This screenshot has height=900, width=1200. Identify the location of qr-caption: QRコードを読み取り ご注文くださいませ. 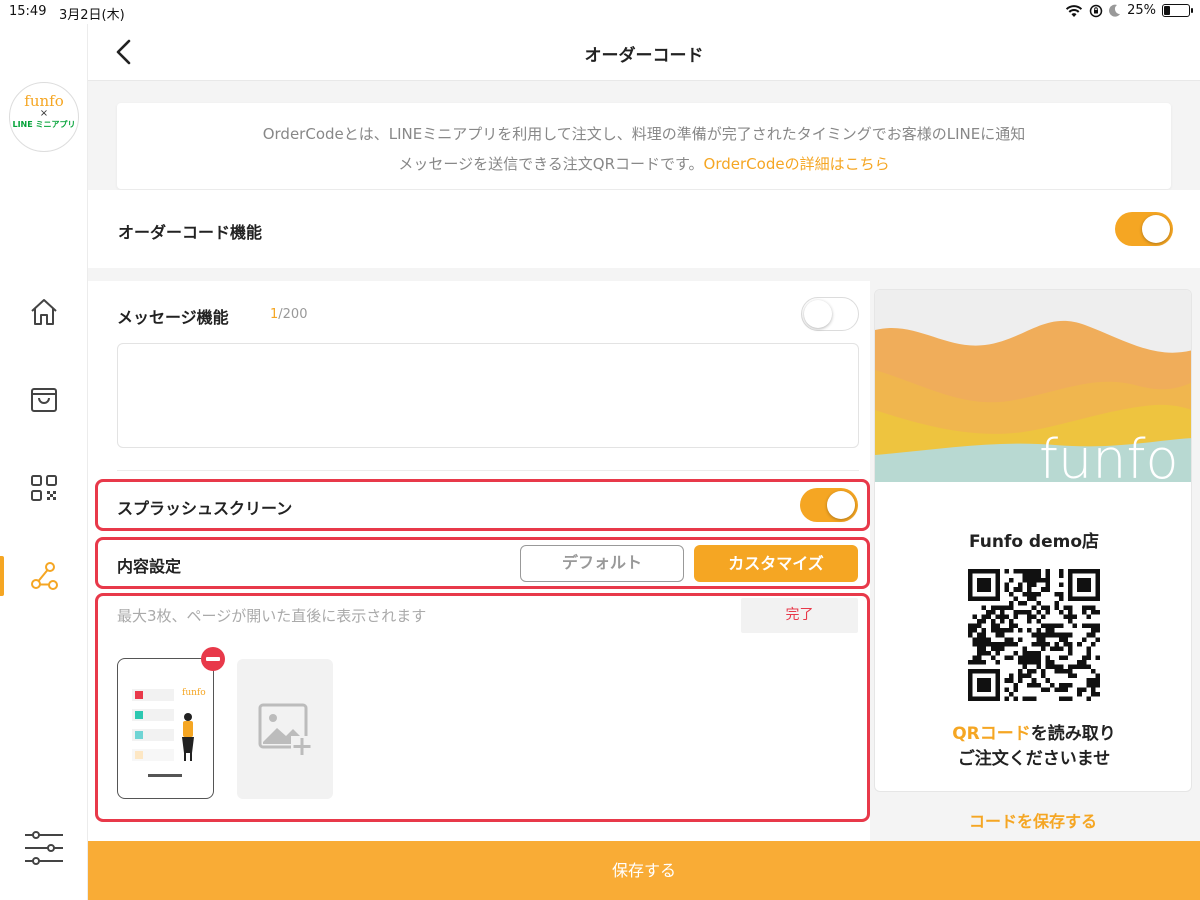
(1033, 747).